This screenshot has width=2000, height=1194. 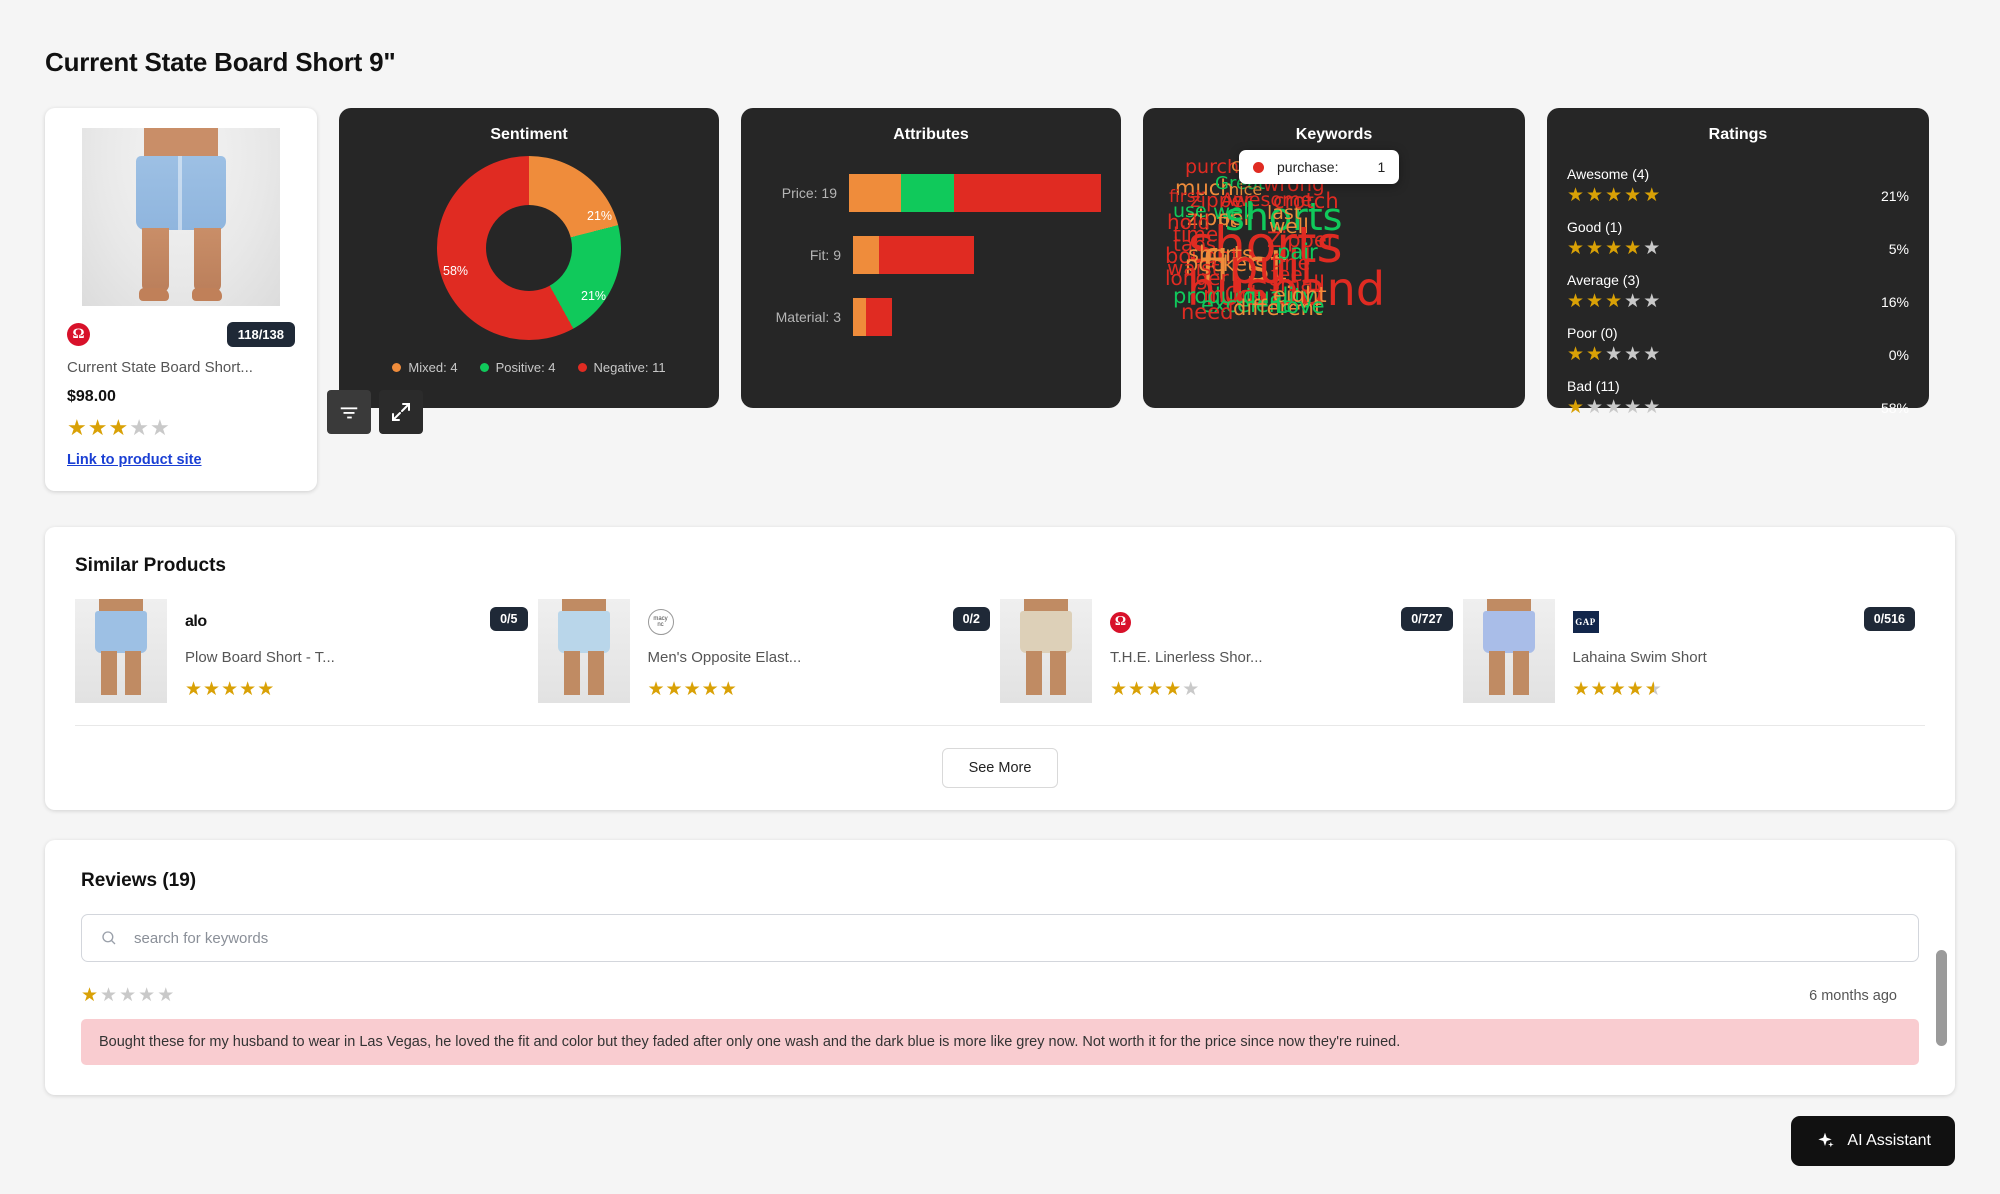 I want to click on rating-row: Average (3) ★★★★★ 16%, so click(x=1738, y=291).